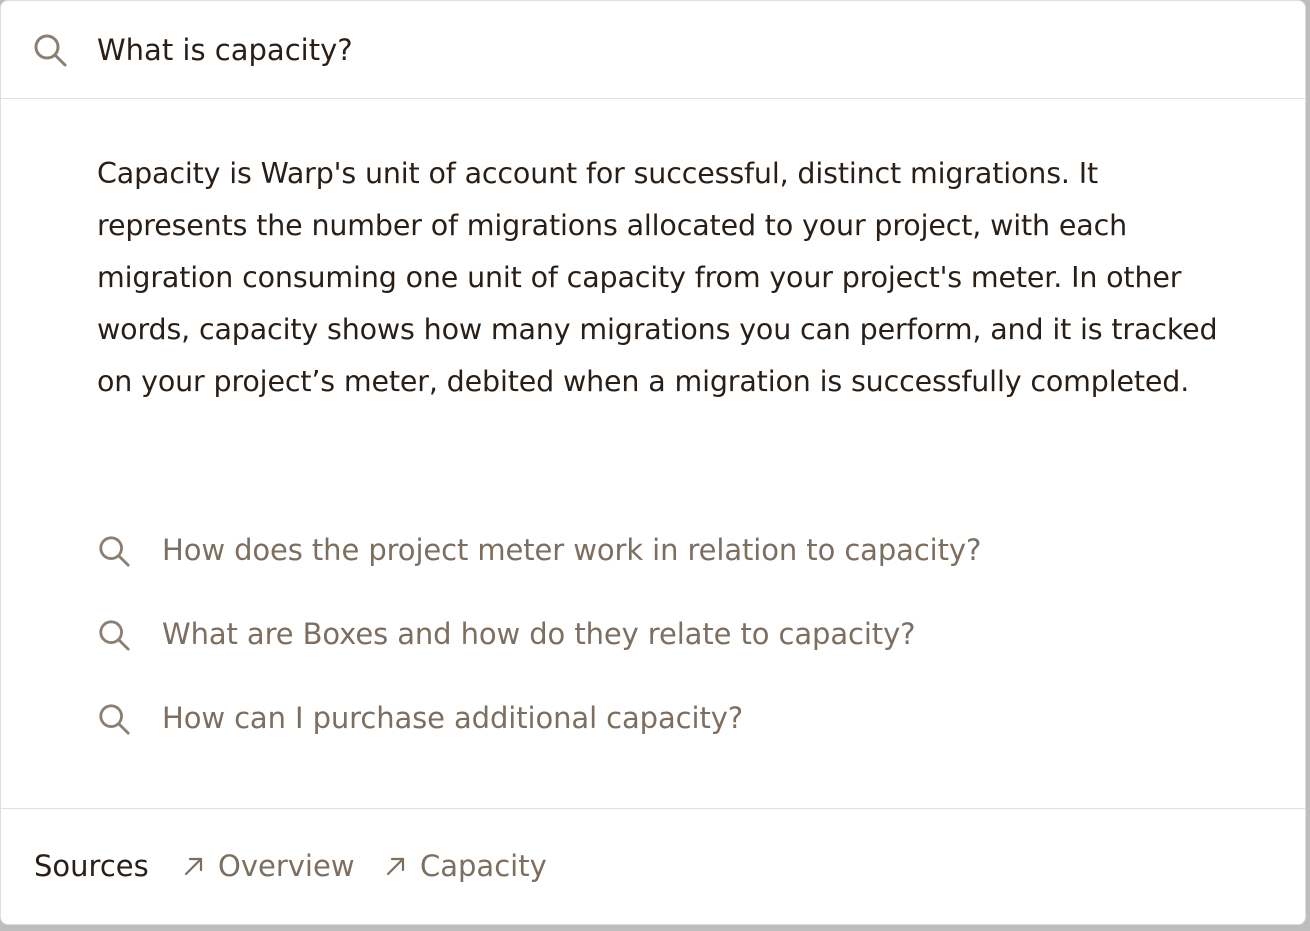  I want to click on suggestion-item: How can I purchase additional capacity?, so click(677, 734).